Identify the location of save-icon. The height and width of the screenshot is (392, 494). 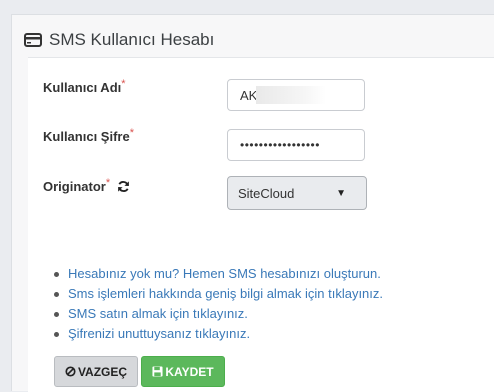
(157, 371).